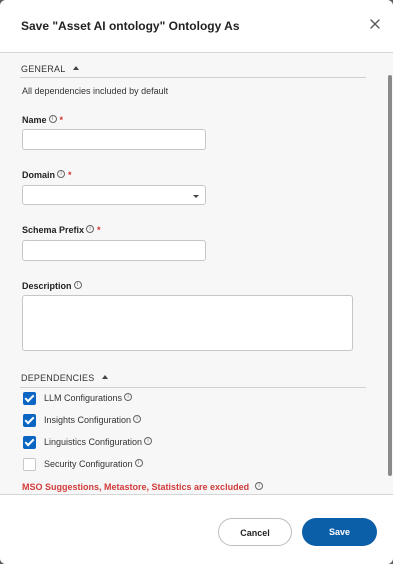 This screenshot has width=393, height=564. Describe the element at coordinates (196, 529) in the screenshot. I see `dialog-footer: Cancel Save` at that location.